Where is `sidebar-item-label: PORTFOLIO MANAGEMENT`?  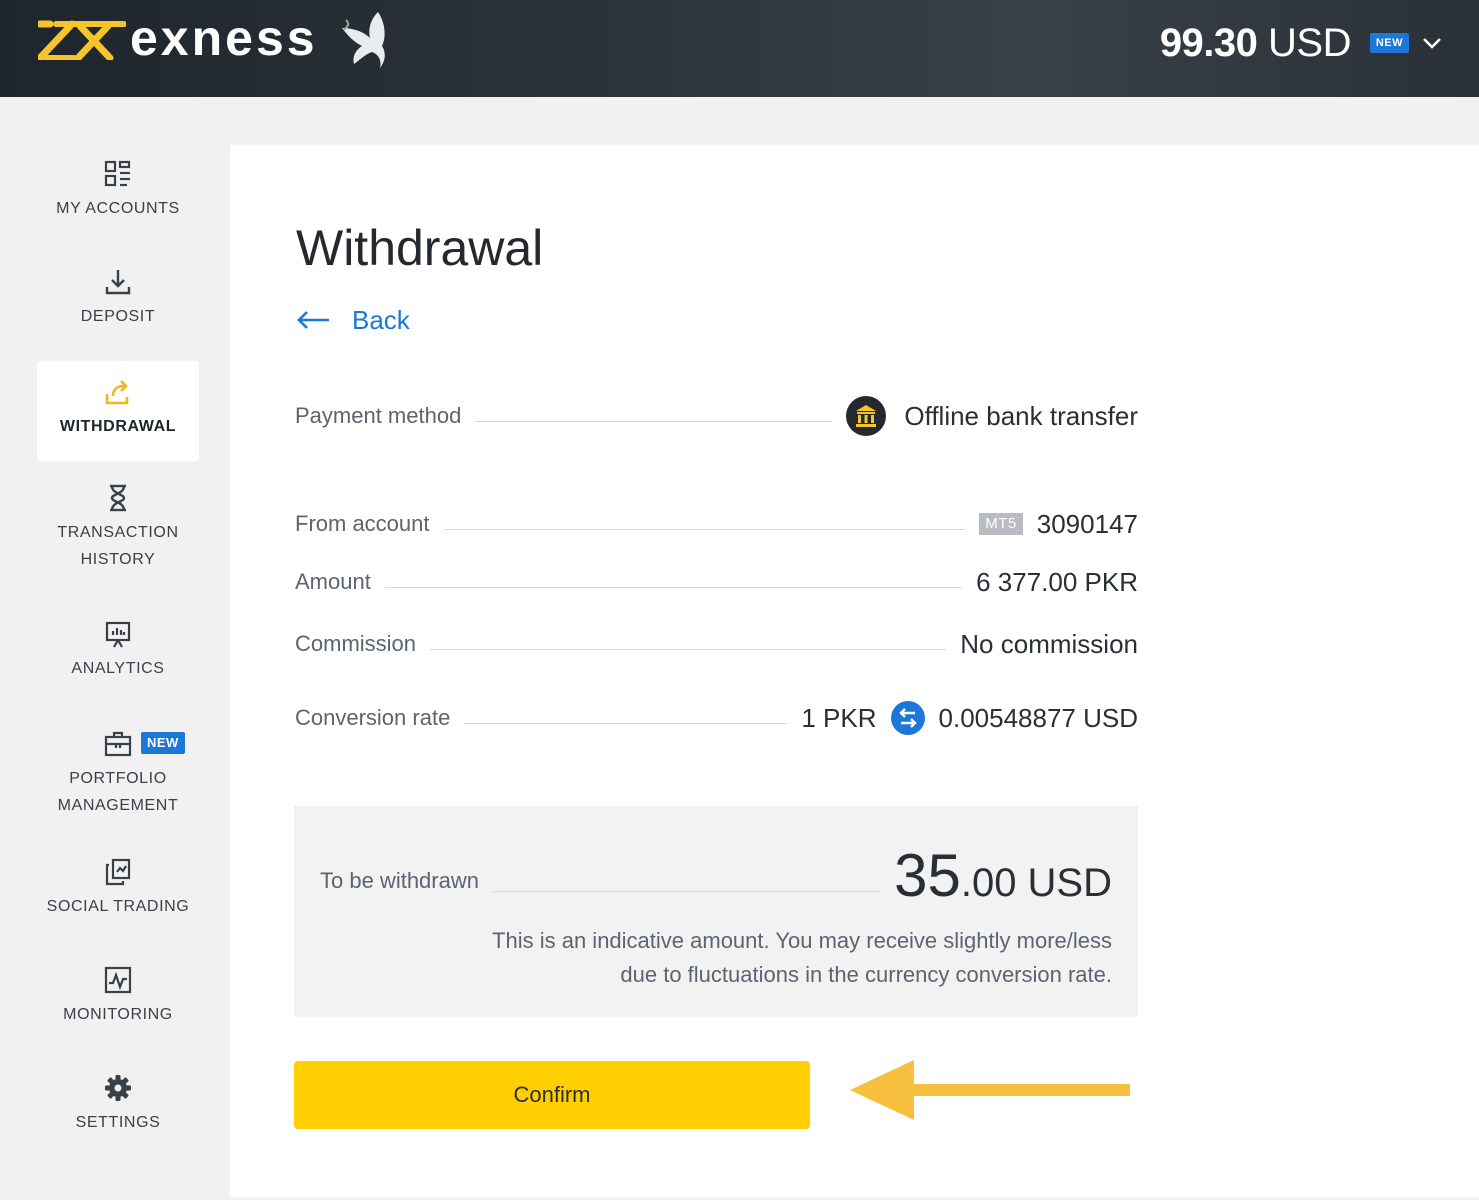
sidebar-item-label: PORTFOLIO MANAGEMENT is located at coordinates (118, 792).